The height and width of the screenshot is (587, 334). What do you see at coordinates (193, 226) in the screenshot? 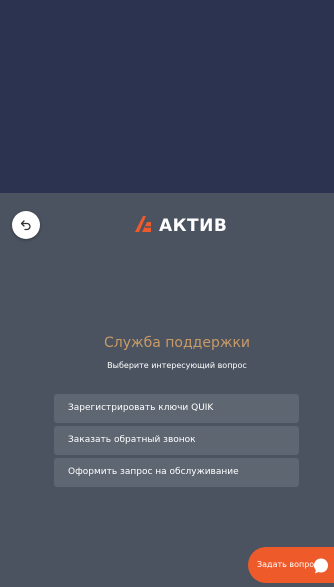
I see `logo-text: АКТИВ` at bounding box center [193, 226].